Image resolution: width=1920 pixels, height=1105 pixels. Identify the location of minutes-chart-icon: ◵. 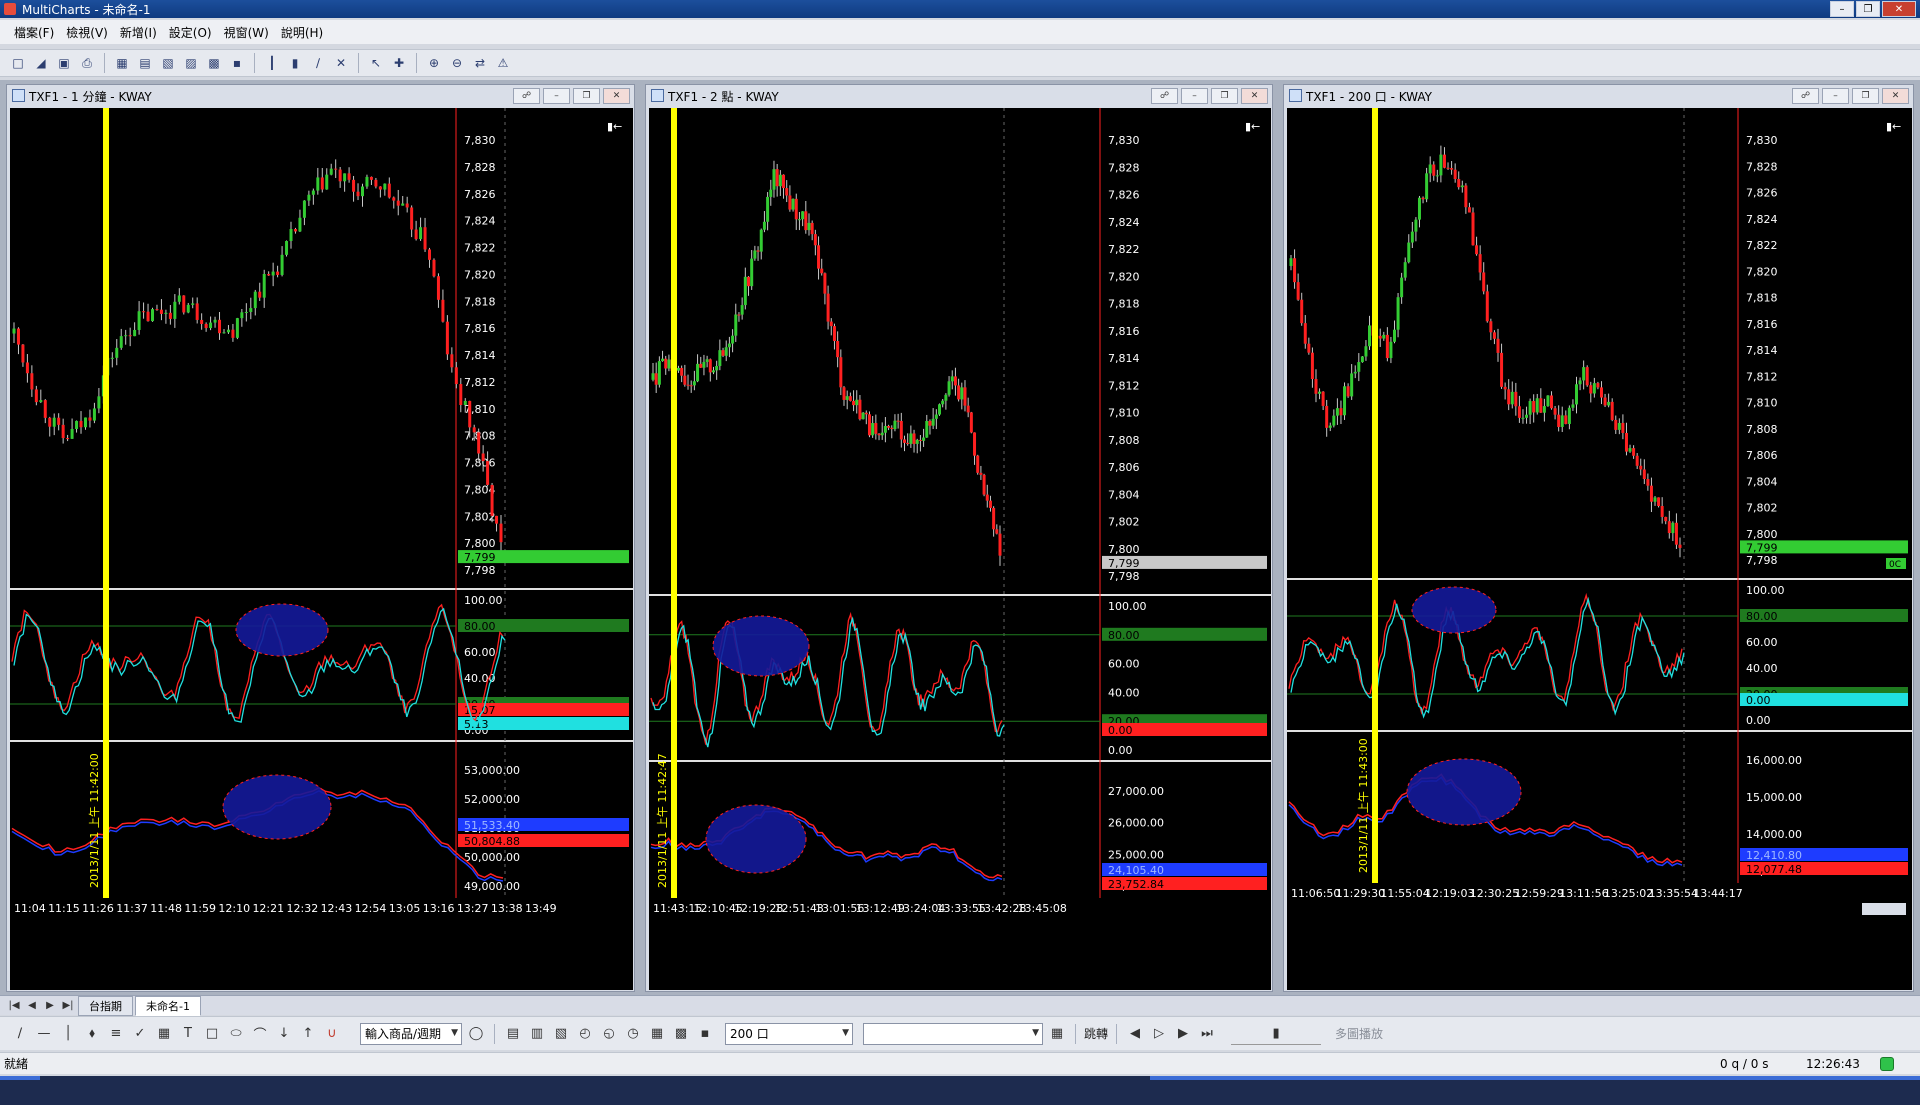
(609, 1034).